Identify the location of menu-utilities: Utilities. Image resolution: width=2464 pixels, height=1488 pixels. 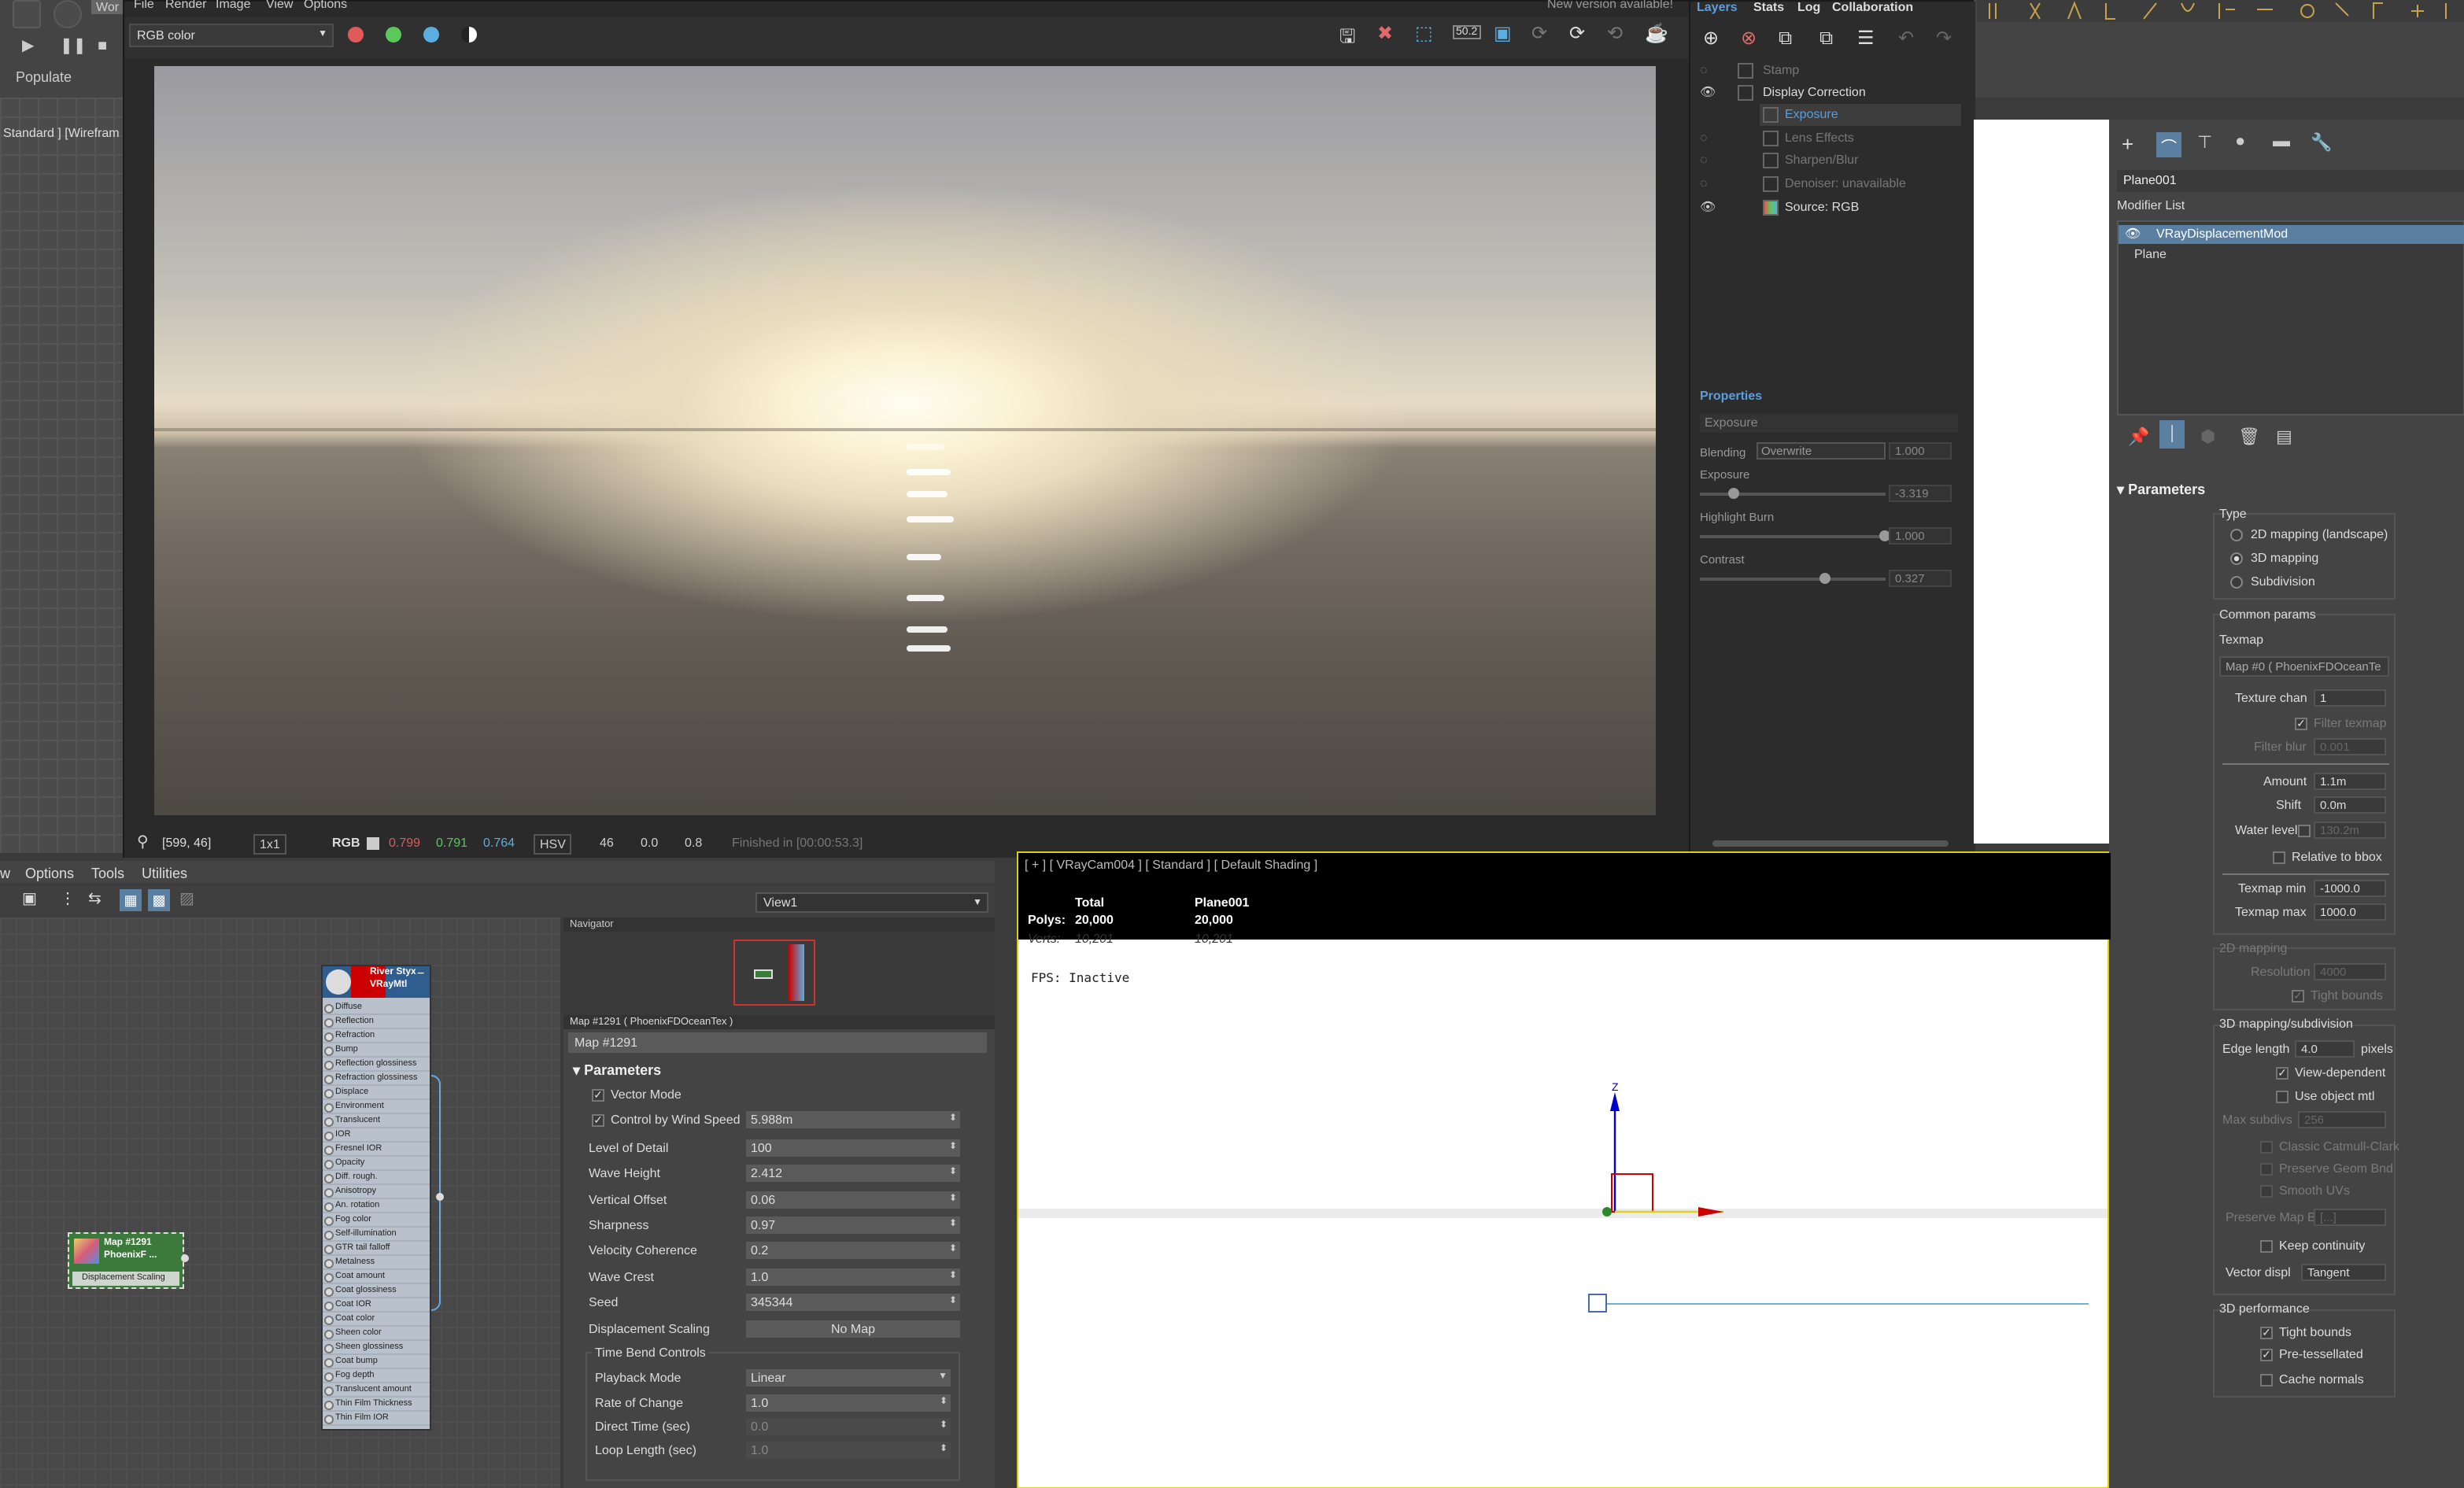
(165, 873).